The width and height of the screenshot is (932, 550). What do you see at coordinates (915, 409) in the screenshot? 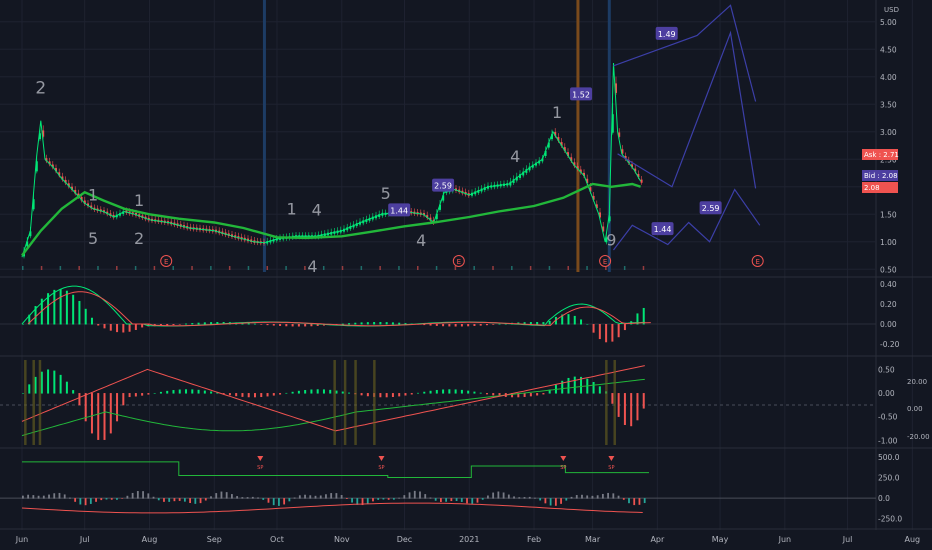
I see `osc-right-tick-label: 0.00` at bounding box center [915, 409].